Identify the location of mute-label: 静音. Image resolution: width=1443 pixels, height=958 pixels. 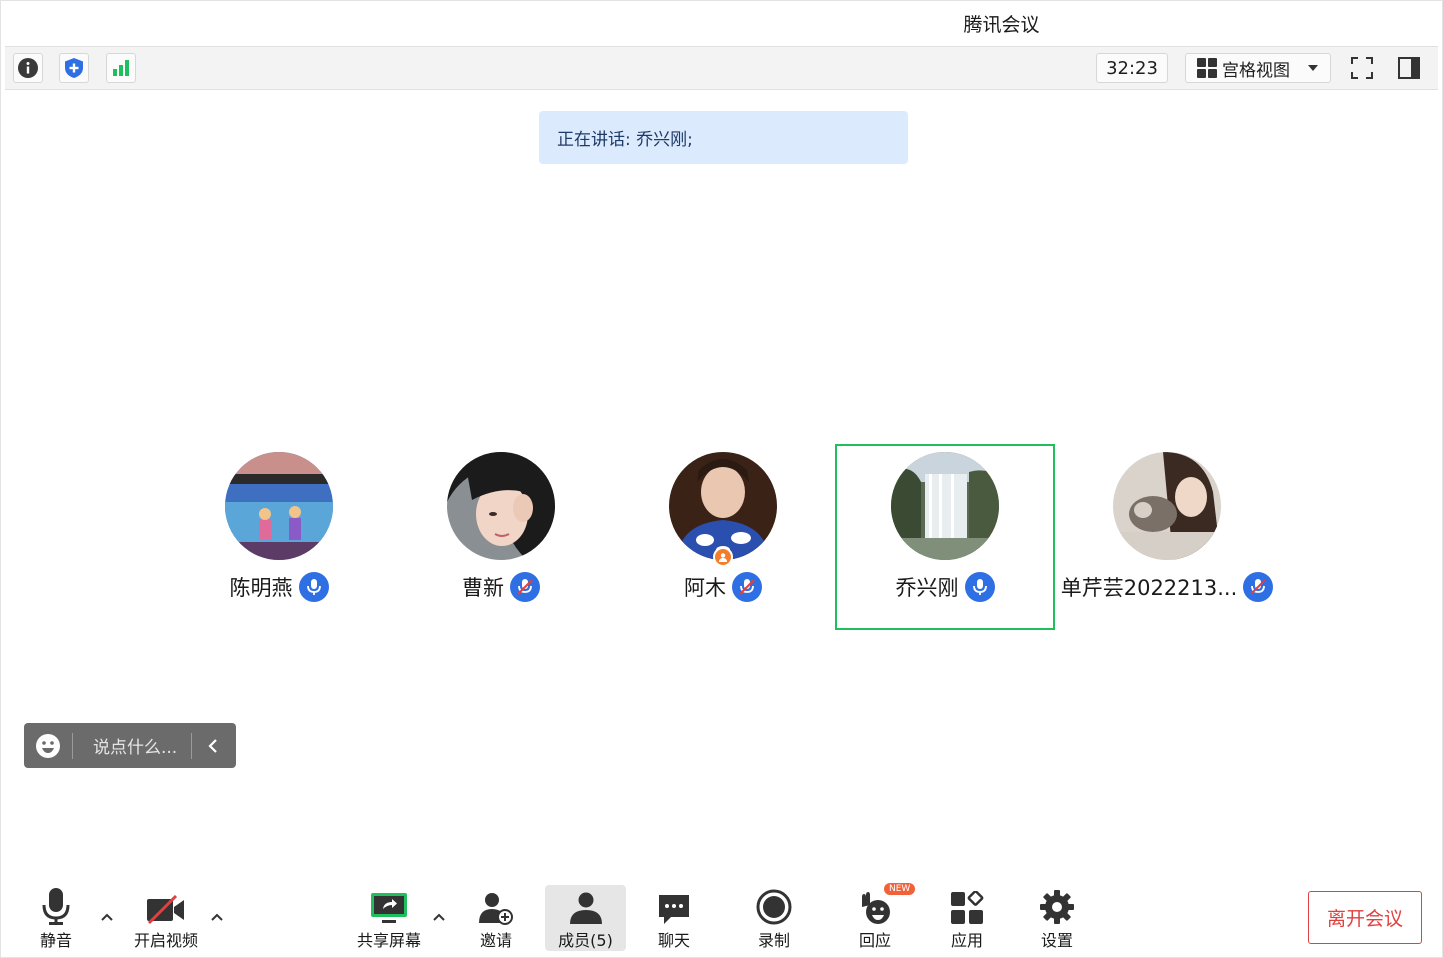
(55, 940).